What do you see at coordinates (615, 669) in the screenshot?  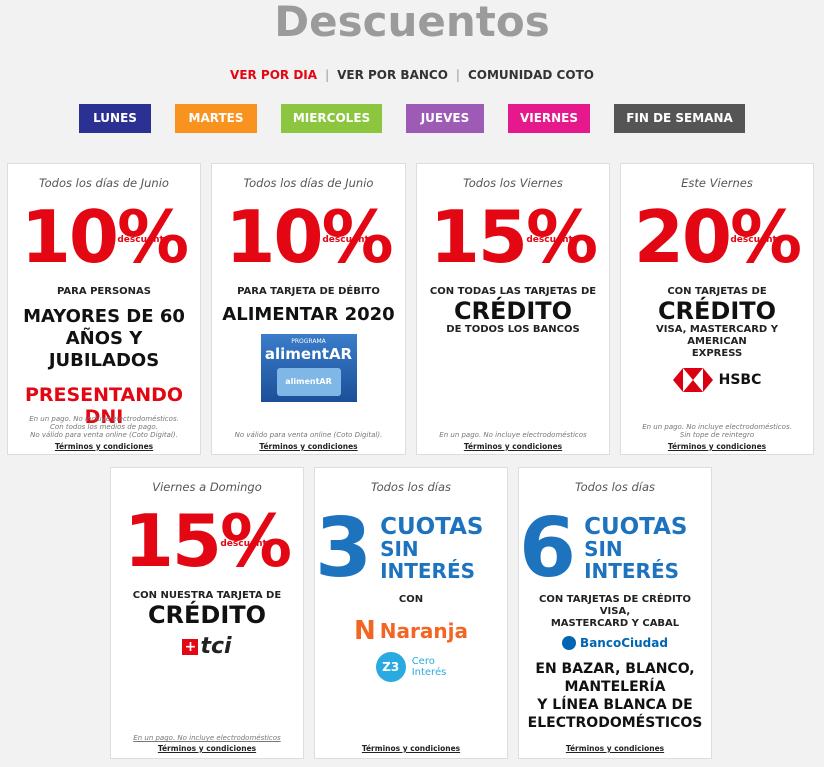 I see `promo-line: EN BAZAR, BLANCO,` at bounding box center [615, 669].